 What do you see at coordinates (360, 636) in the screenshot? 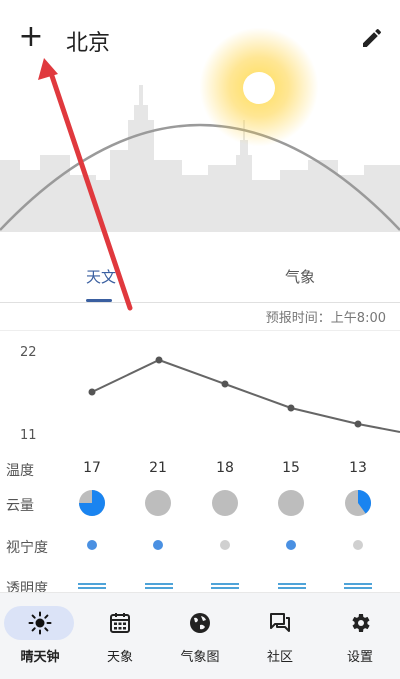
I see `nav-item-settings: 设置` at bounding box center [360, 636].